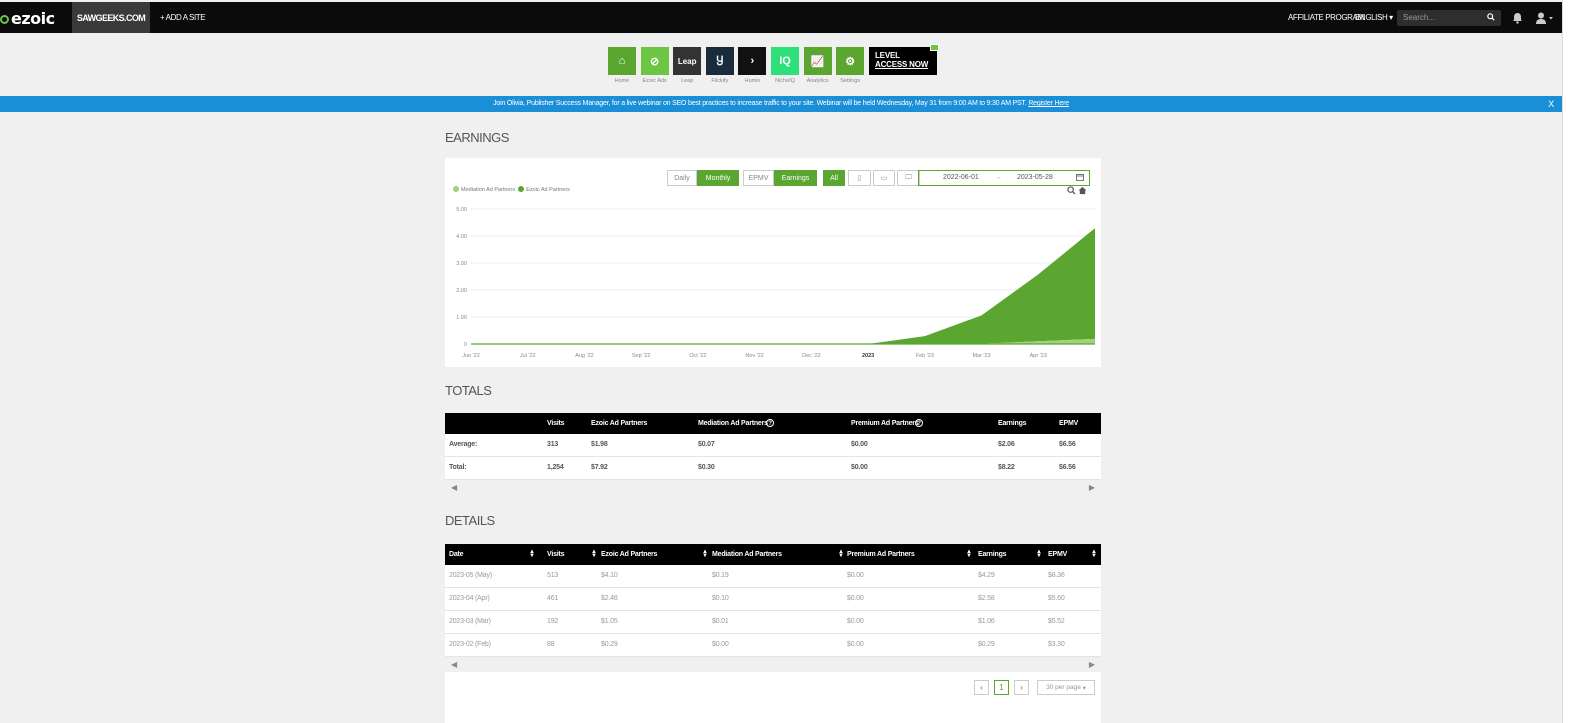 This screenshot has height=723, width=1570. I want to click on table-cell: 192, so click(553, 621).